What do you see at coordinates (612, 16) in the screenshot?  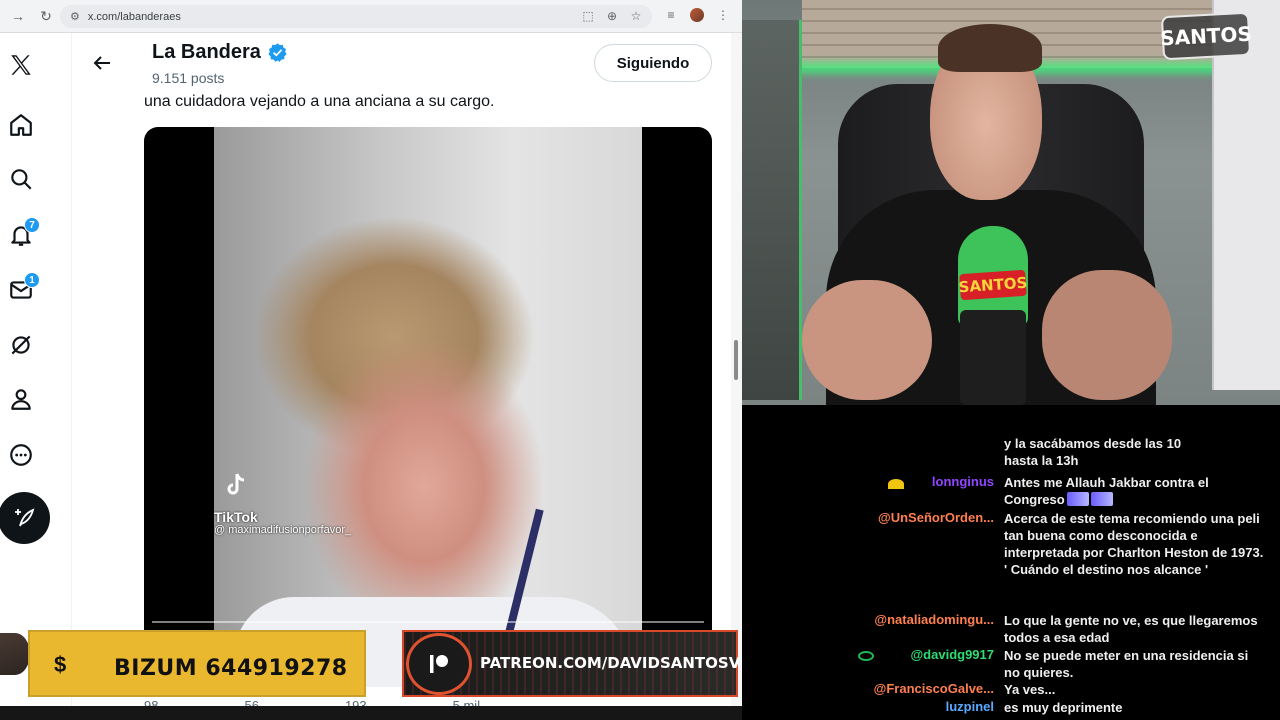 I see `zoom-icon: ⊕` at bounding box center [612, 16].